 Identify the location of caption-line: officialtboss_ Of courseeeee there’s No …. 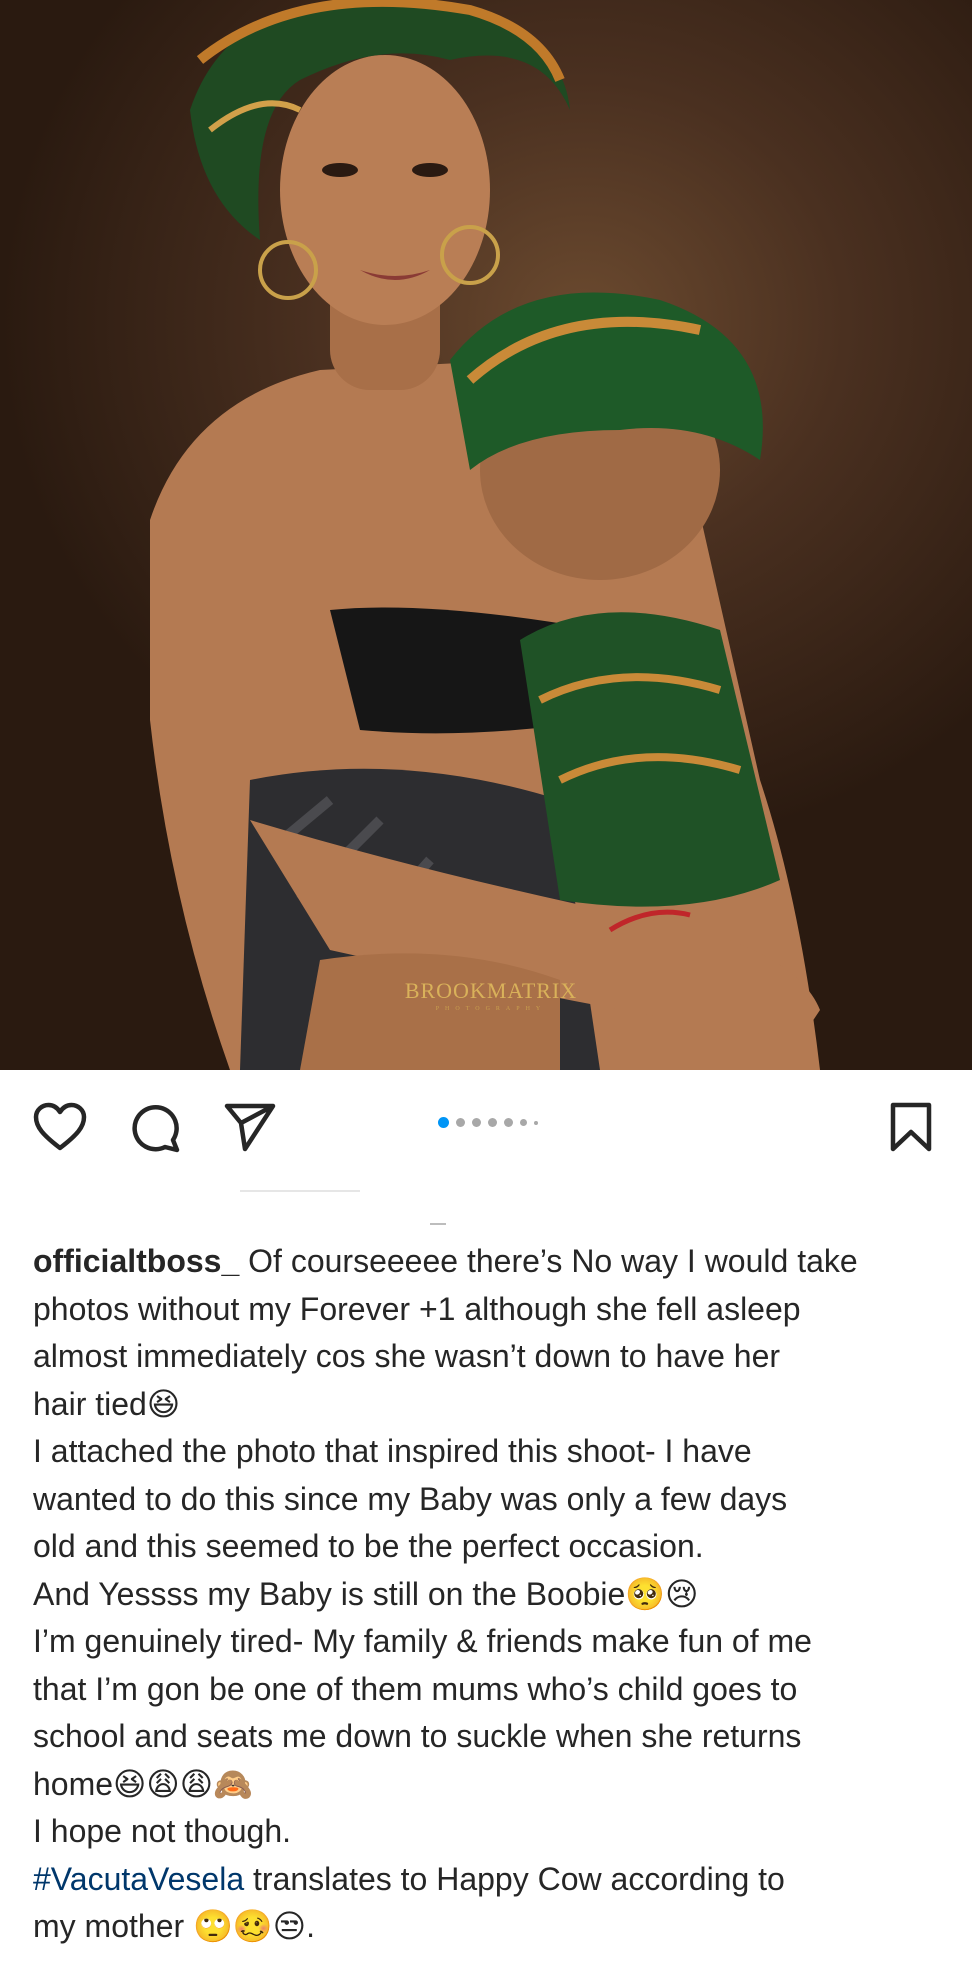
(490, 1262).